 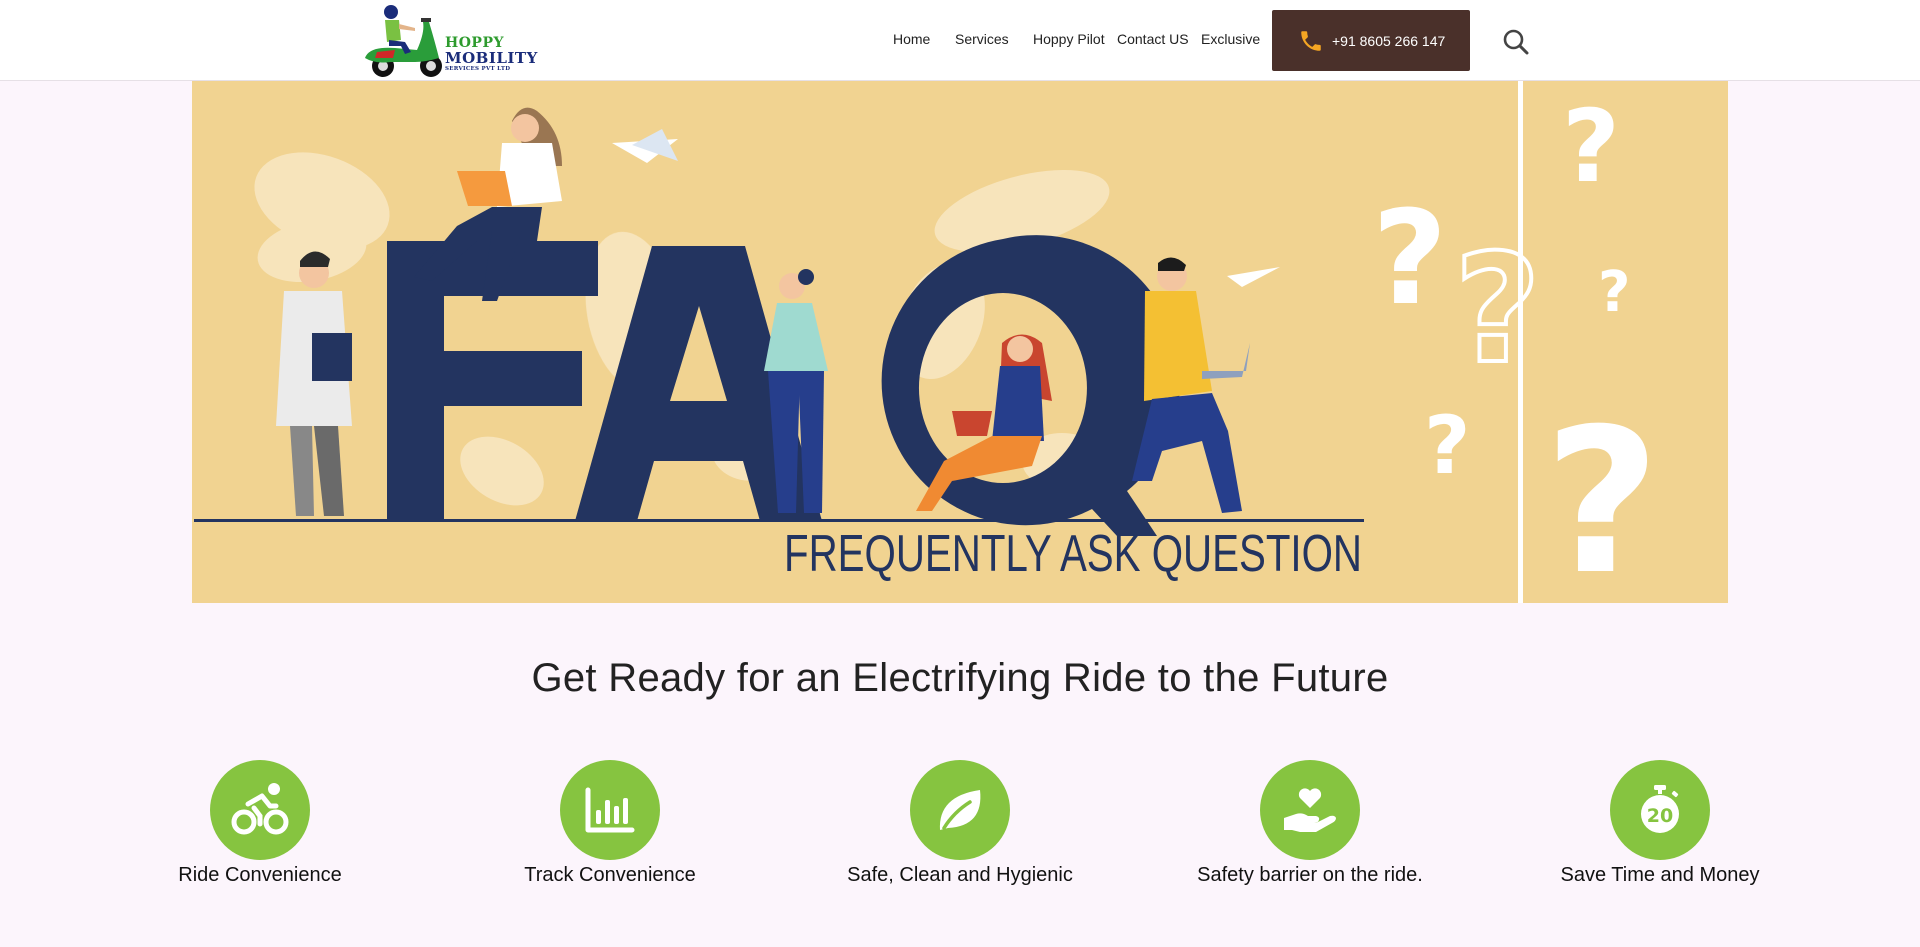 What do you see at coordinates (610, 875) in the screenshot?
I see `feature-label: Track Convenience` at bounding box center [610, 875].